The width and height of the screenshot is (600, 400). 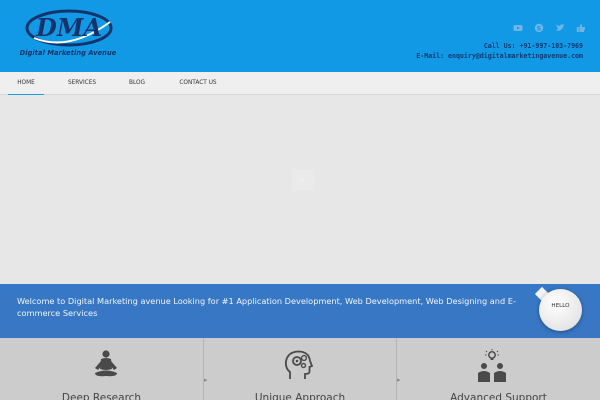 What do you see at coordinates (492, 365) in the screenshot?
I see `team-idea-icon` at bounding box center [492, 365].